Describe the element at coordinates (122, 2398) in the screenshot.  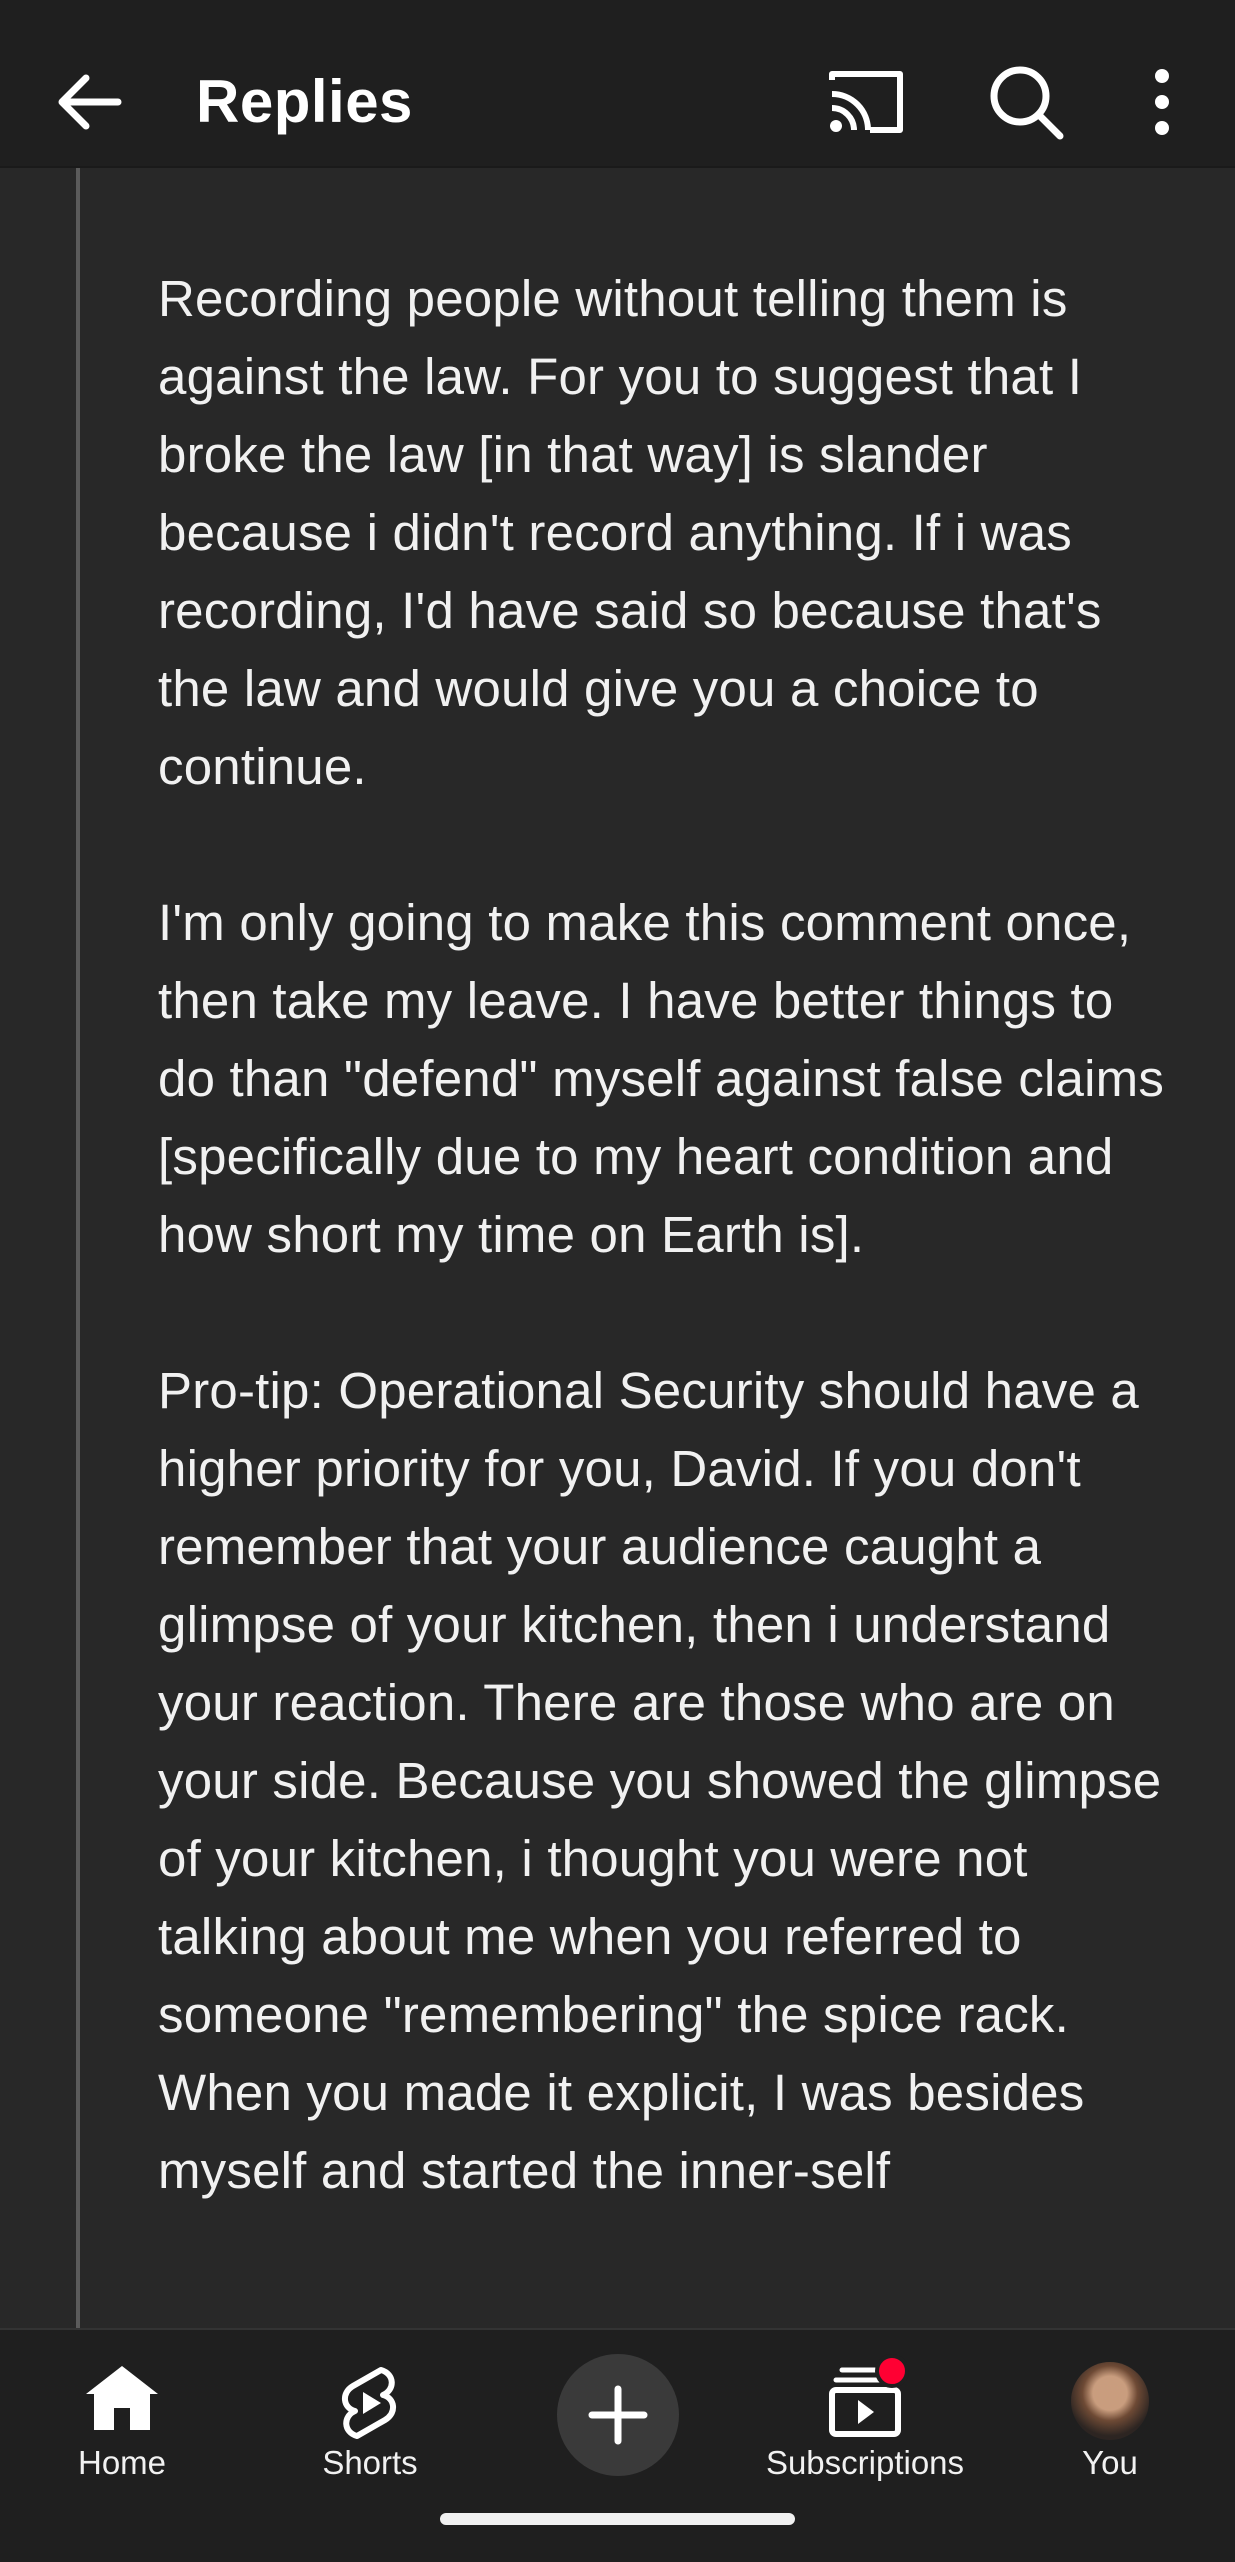
I see `home-icon` at that location.